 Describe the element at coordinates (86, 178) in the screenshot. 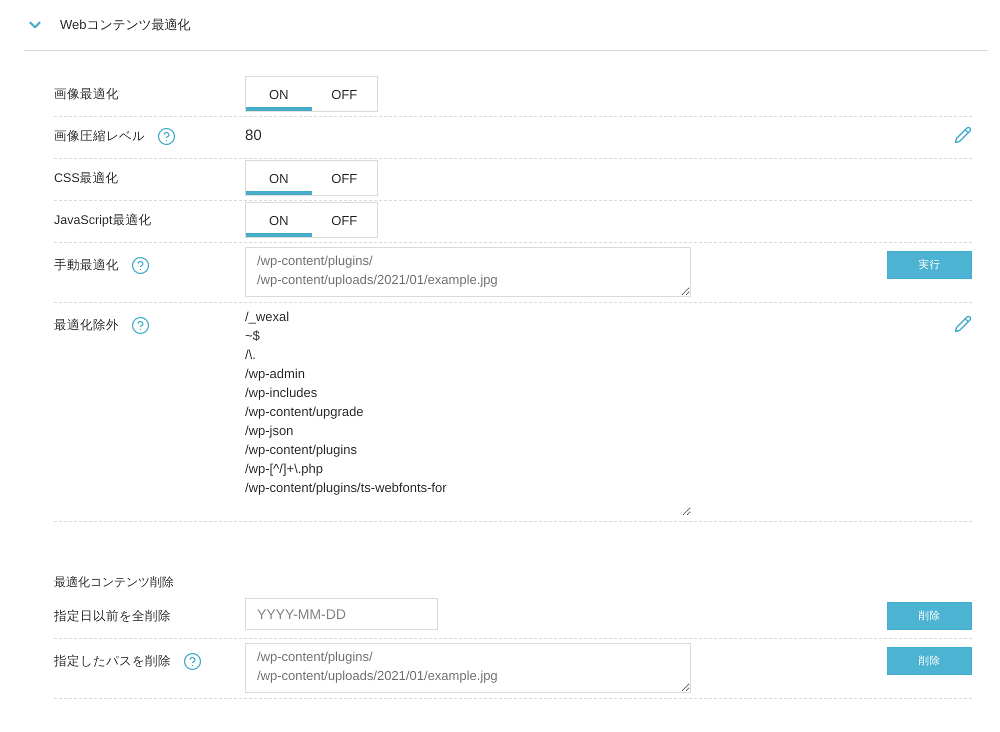

I see `setting-label: CSS最適化` at that location.